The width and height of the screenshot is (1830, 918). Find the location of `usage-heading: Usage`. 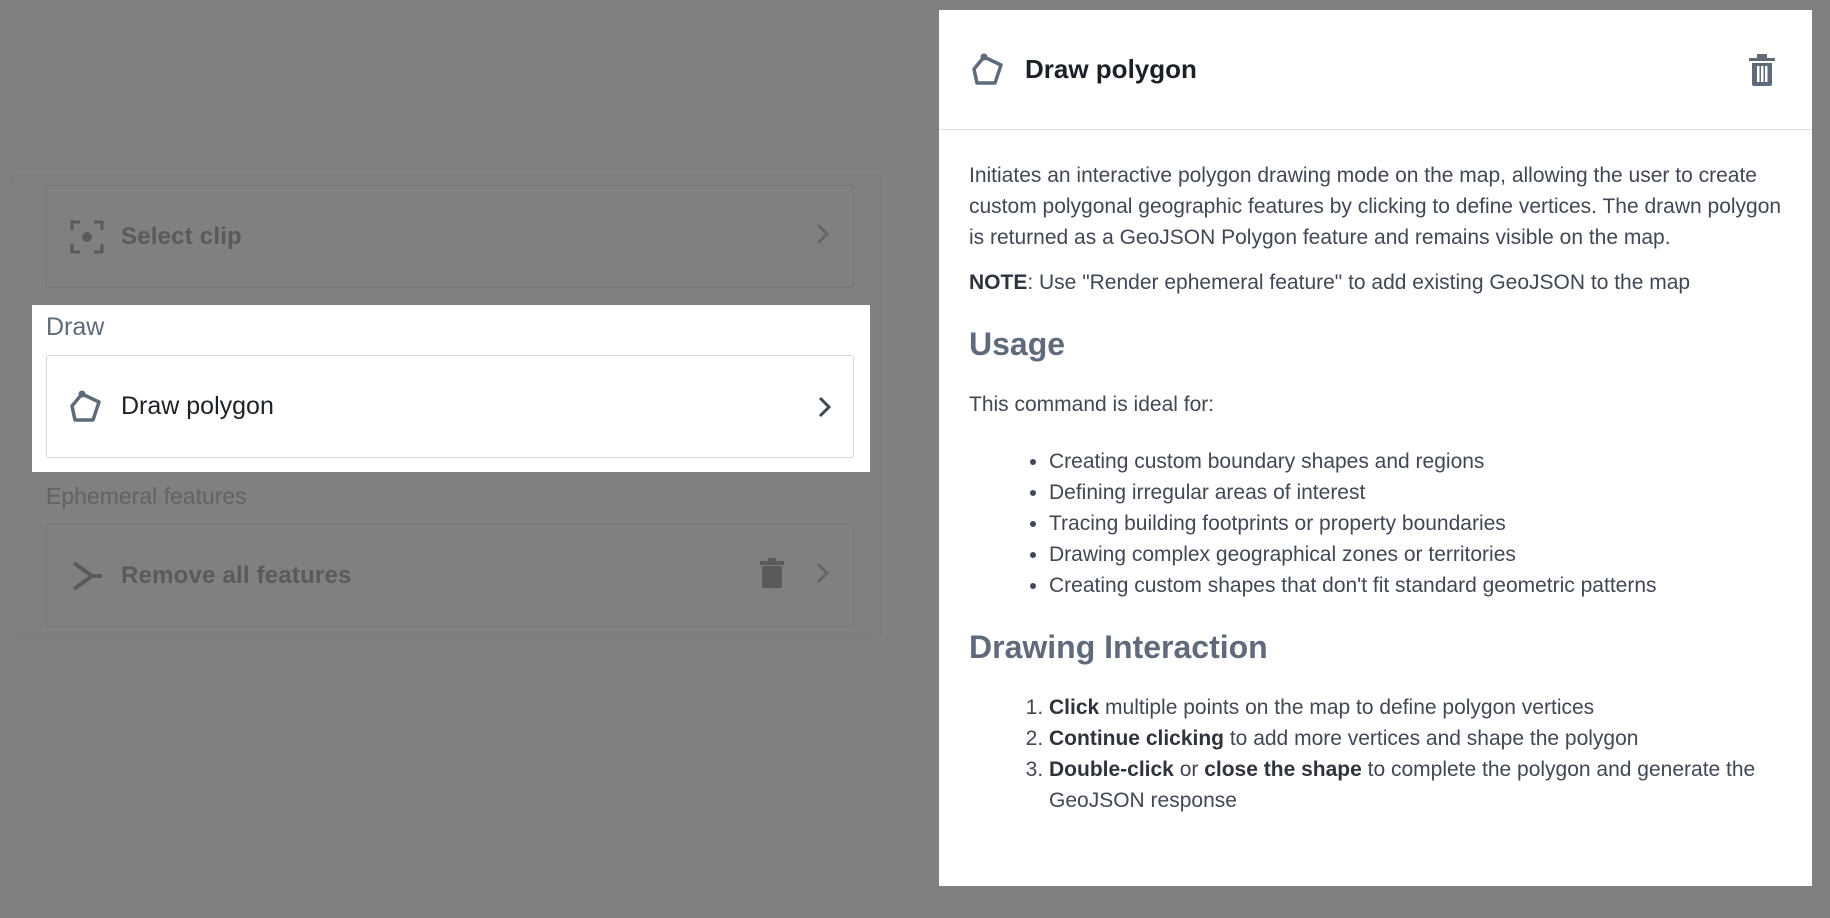

usage-heading: Usage is located at coordinates (1017, 344).